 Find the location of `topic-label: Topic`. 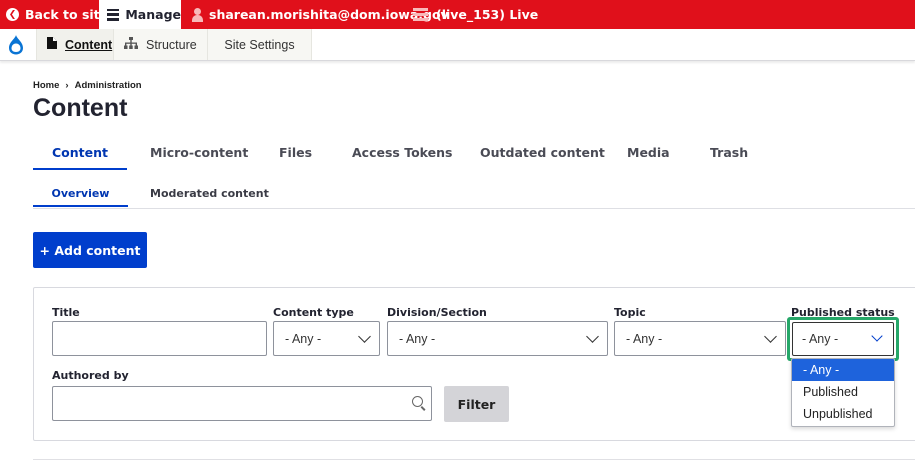

topic-label: Topic is located at coordinates (630, 312).